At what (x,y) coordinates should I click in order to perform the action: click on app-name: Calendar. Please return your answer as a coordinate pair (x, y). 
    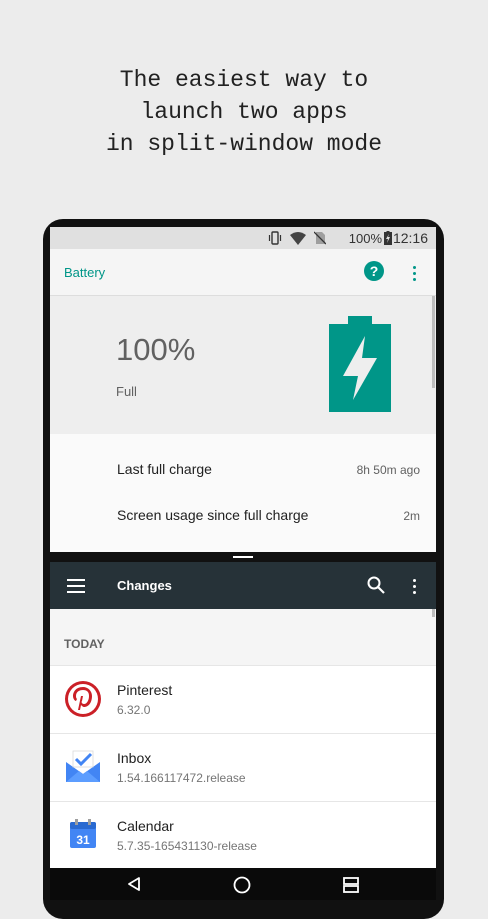
    Looking at the image, I should click on (145, 826).